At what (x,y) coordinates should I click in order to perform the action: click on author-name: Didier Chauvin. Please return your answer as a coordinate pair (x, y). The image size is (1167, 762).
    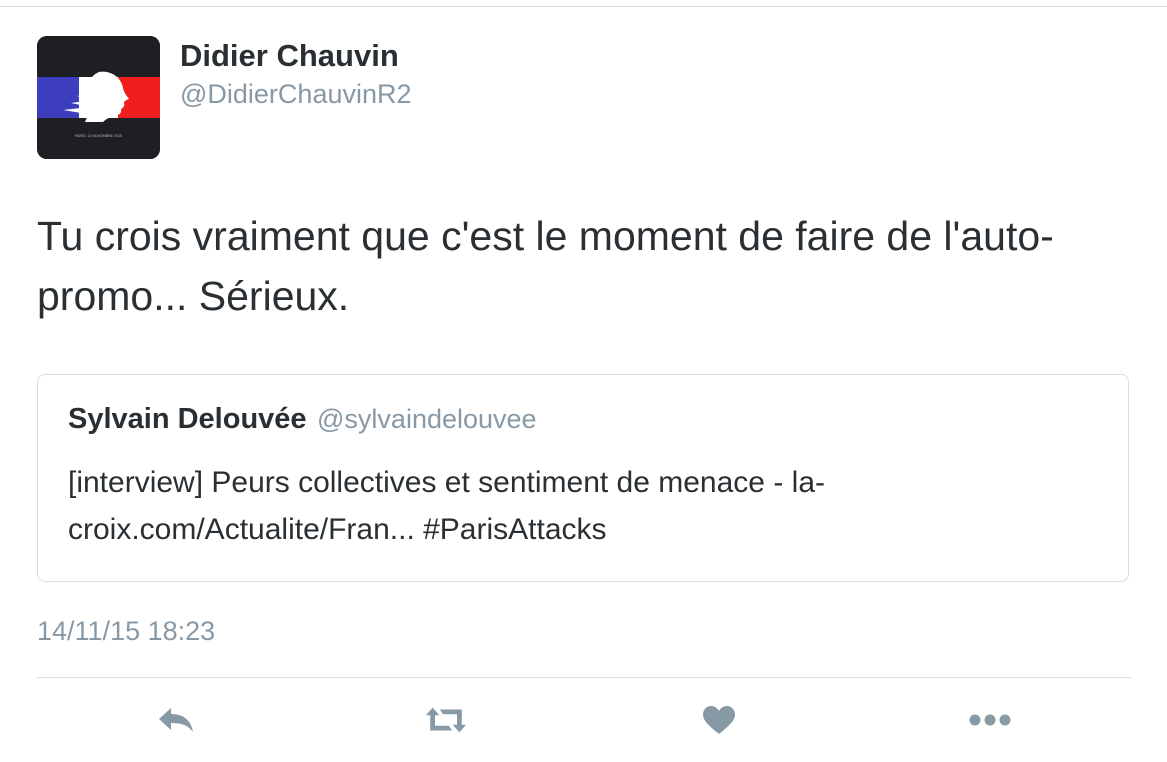
    Looking at the image, I should click on (289, 56).